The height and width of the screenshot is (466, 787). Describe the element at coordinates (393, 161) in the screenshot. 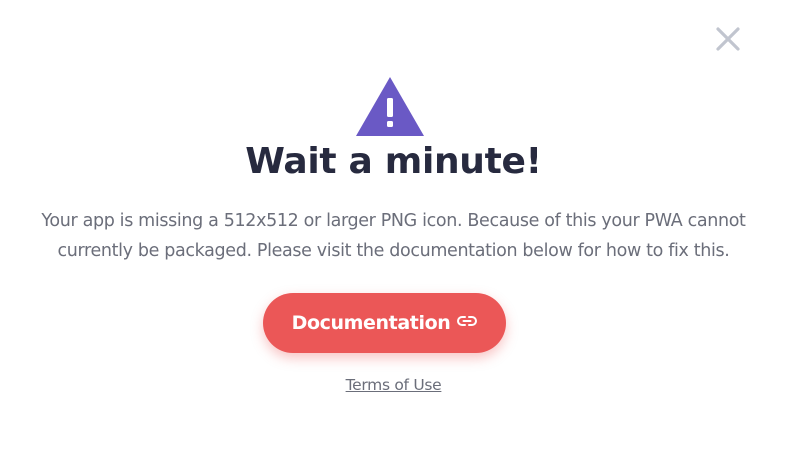

I see `dialog-title: Wait a minute!` at that location.